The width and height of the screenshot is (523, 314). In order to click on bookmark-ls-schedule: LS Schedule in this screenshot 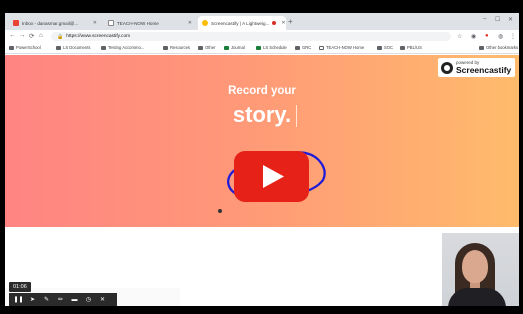, I will do `click(271, 47)`.